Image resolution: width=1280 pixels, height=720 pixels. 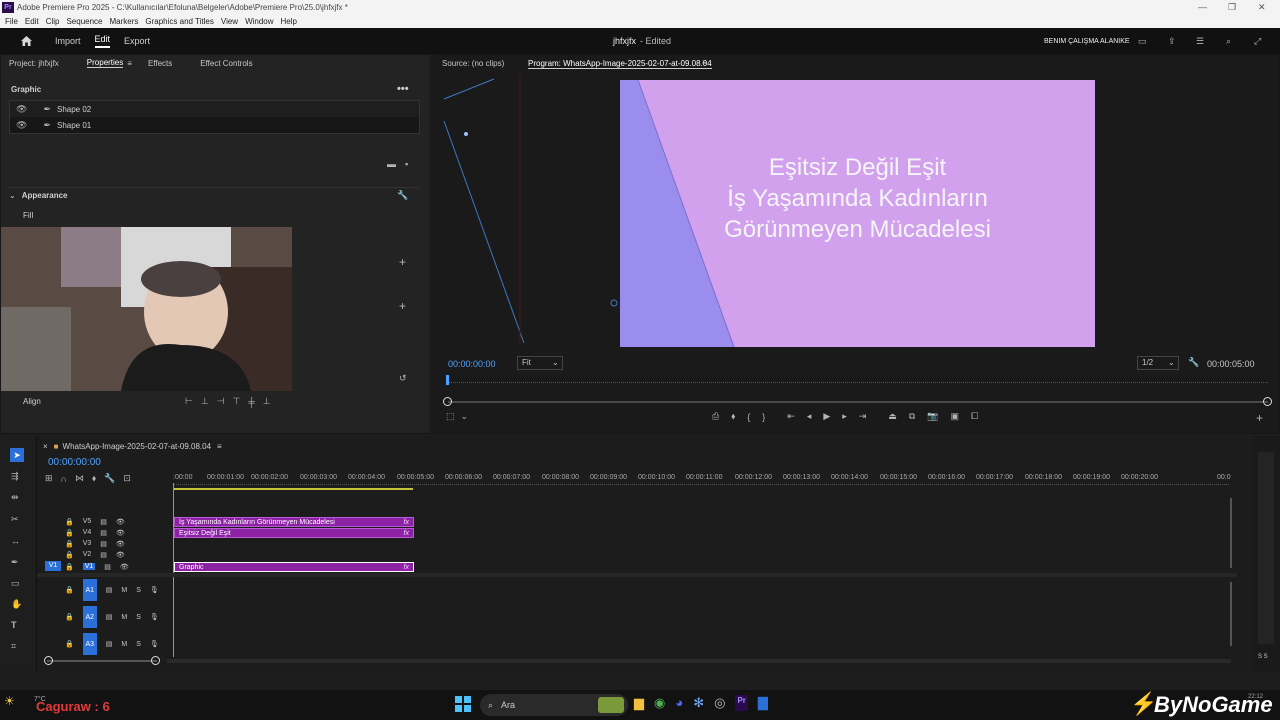 What do you see at coordinates (95, 521) in the screenshot?
I see `track-header-v5: 🔒 V5 ▤ 👁` at bounding box center [95, 521].